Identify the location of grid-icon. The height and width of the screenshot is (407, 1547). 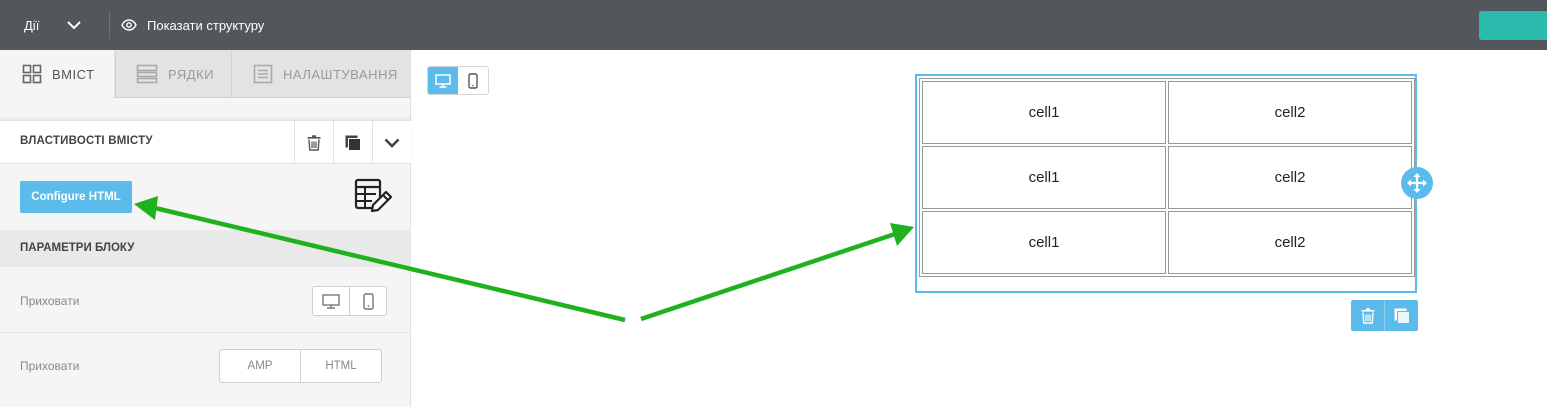
(32, 74).